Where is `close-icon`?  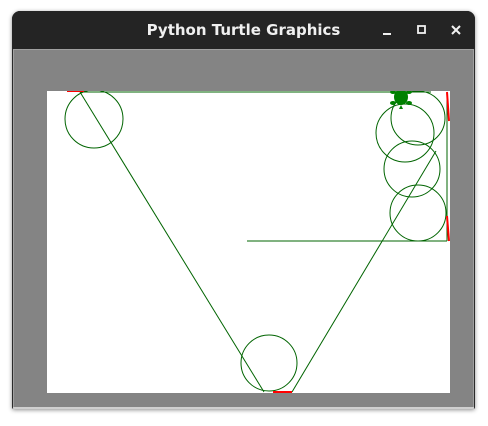
close-icon is located at coordinates (456, 30).